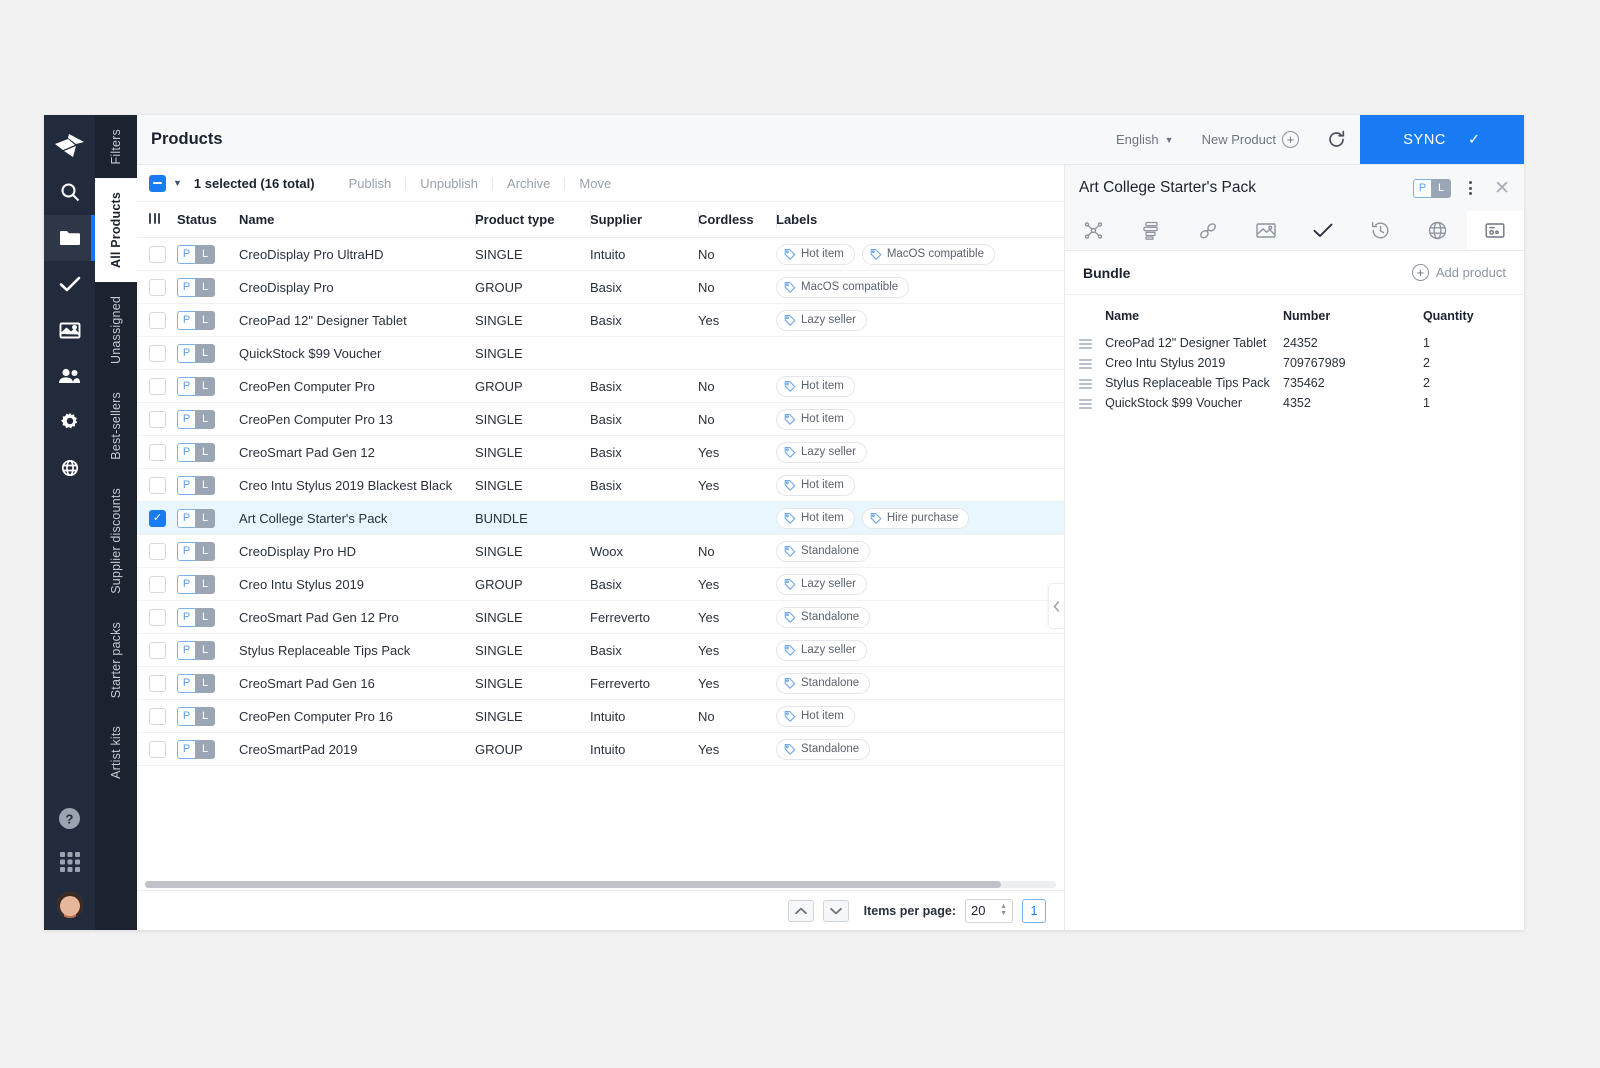 Image resolution: width=1600 pixels, height=1068 pixels. I want to click on kebab-menu-icon, so click(1470, 188).